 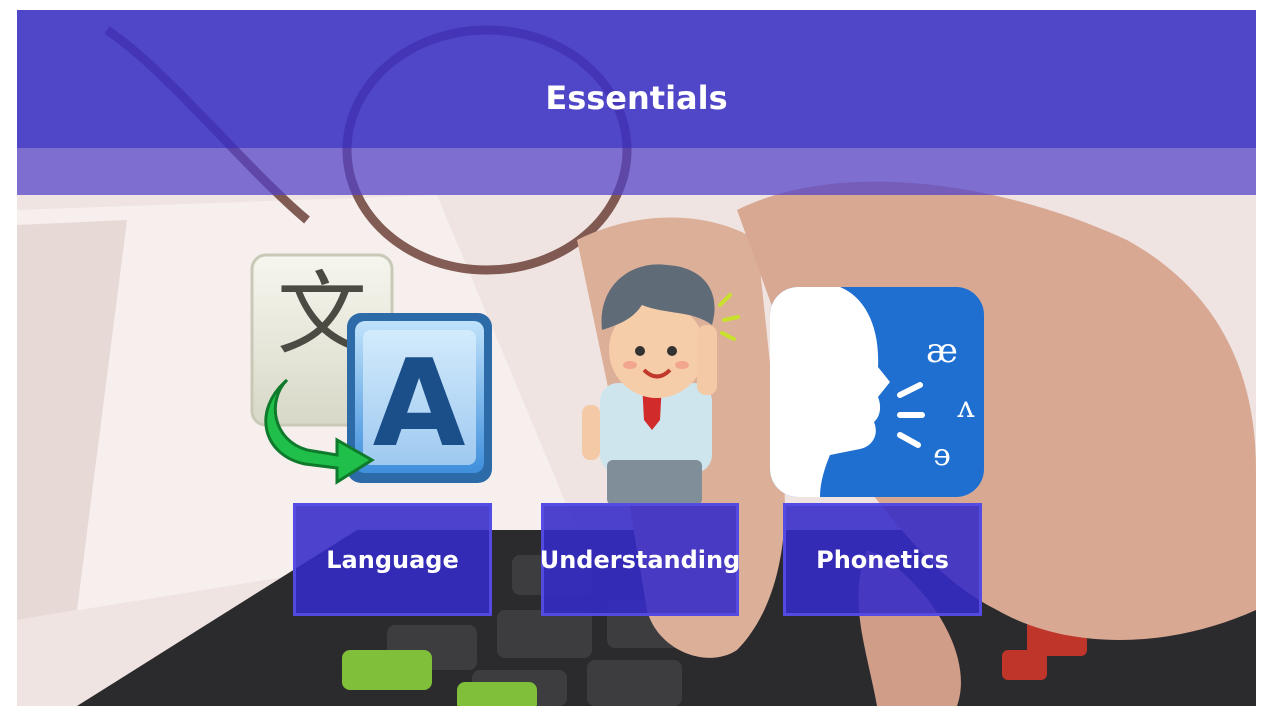 I want to click on phonetics-head-icon: æ ʌ ɘ, so click(x=877, y=392).